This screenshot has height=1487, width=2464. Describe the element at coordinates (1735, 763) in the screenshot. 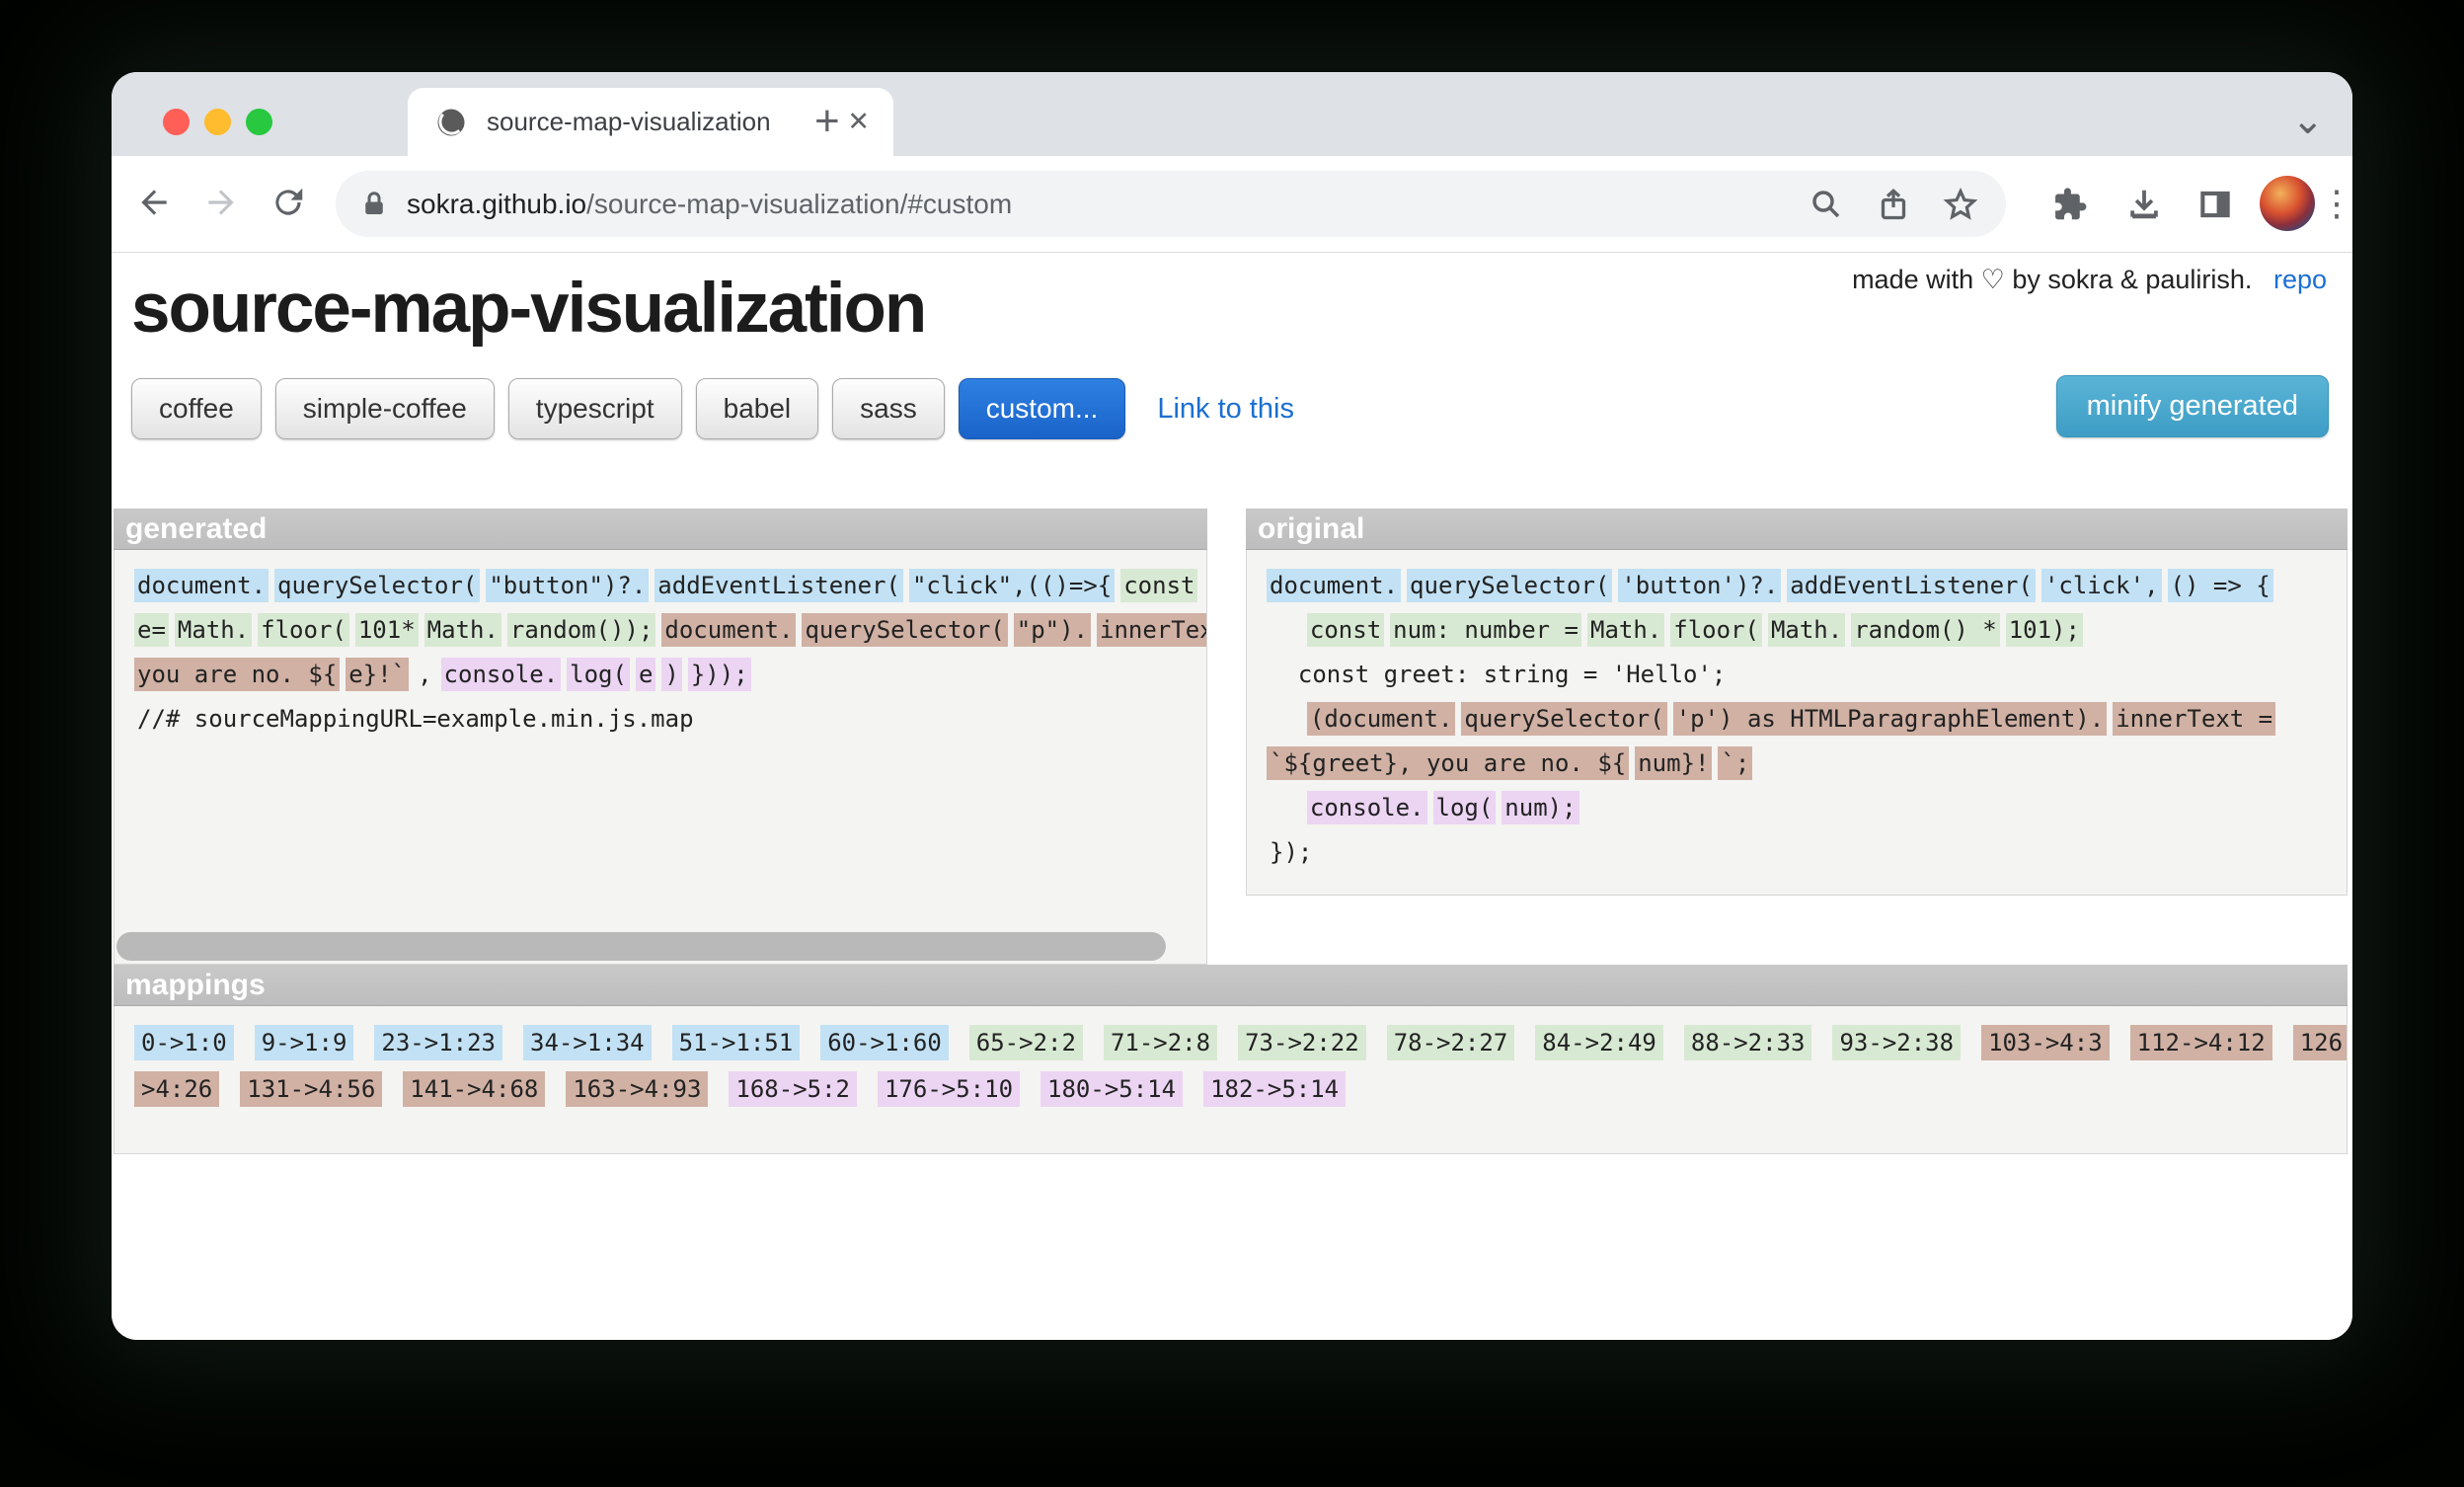

I see `code-segment: `;` at that location.